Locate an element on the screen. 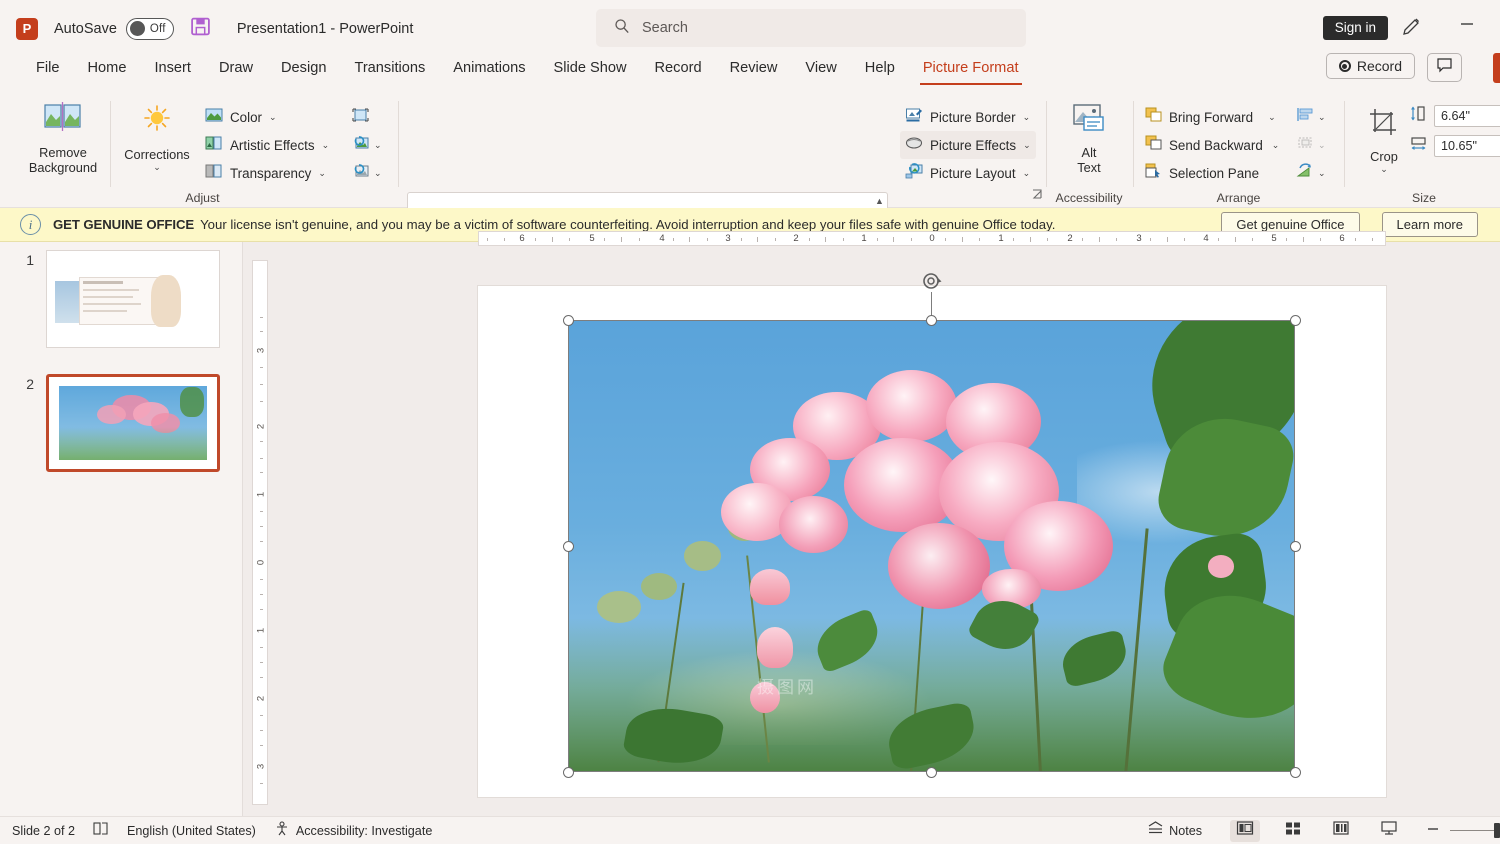  tab-draw: Draw is located at coordinates (236, 68).